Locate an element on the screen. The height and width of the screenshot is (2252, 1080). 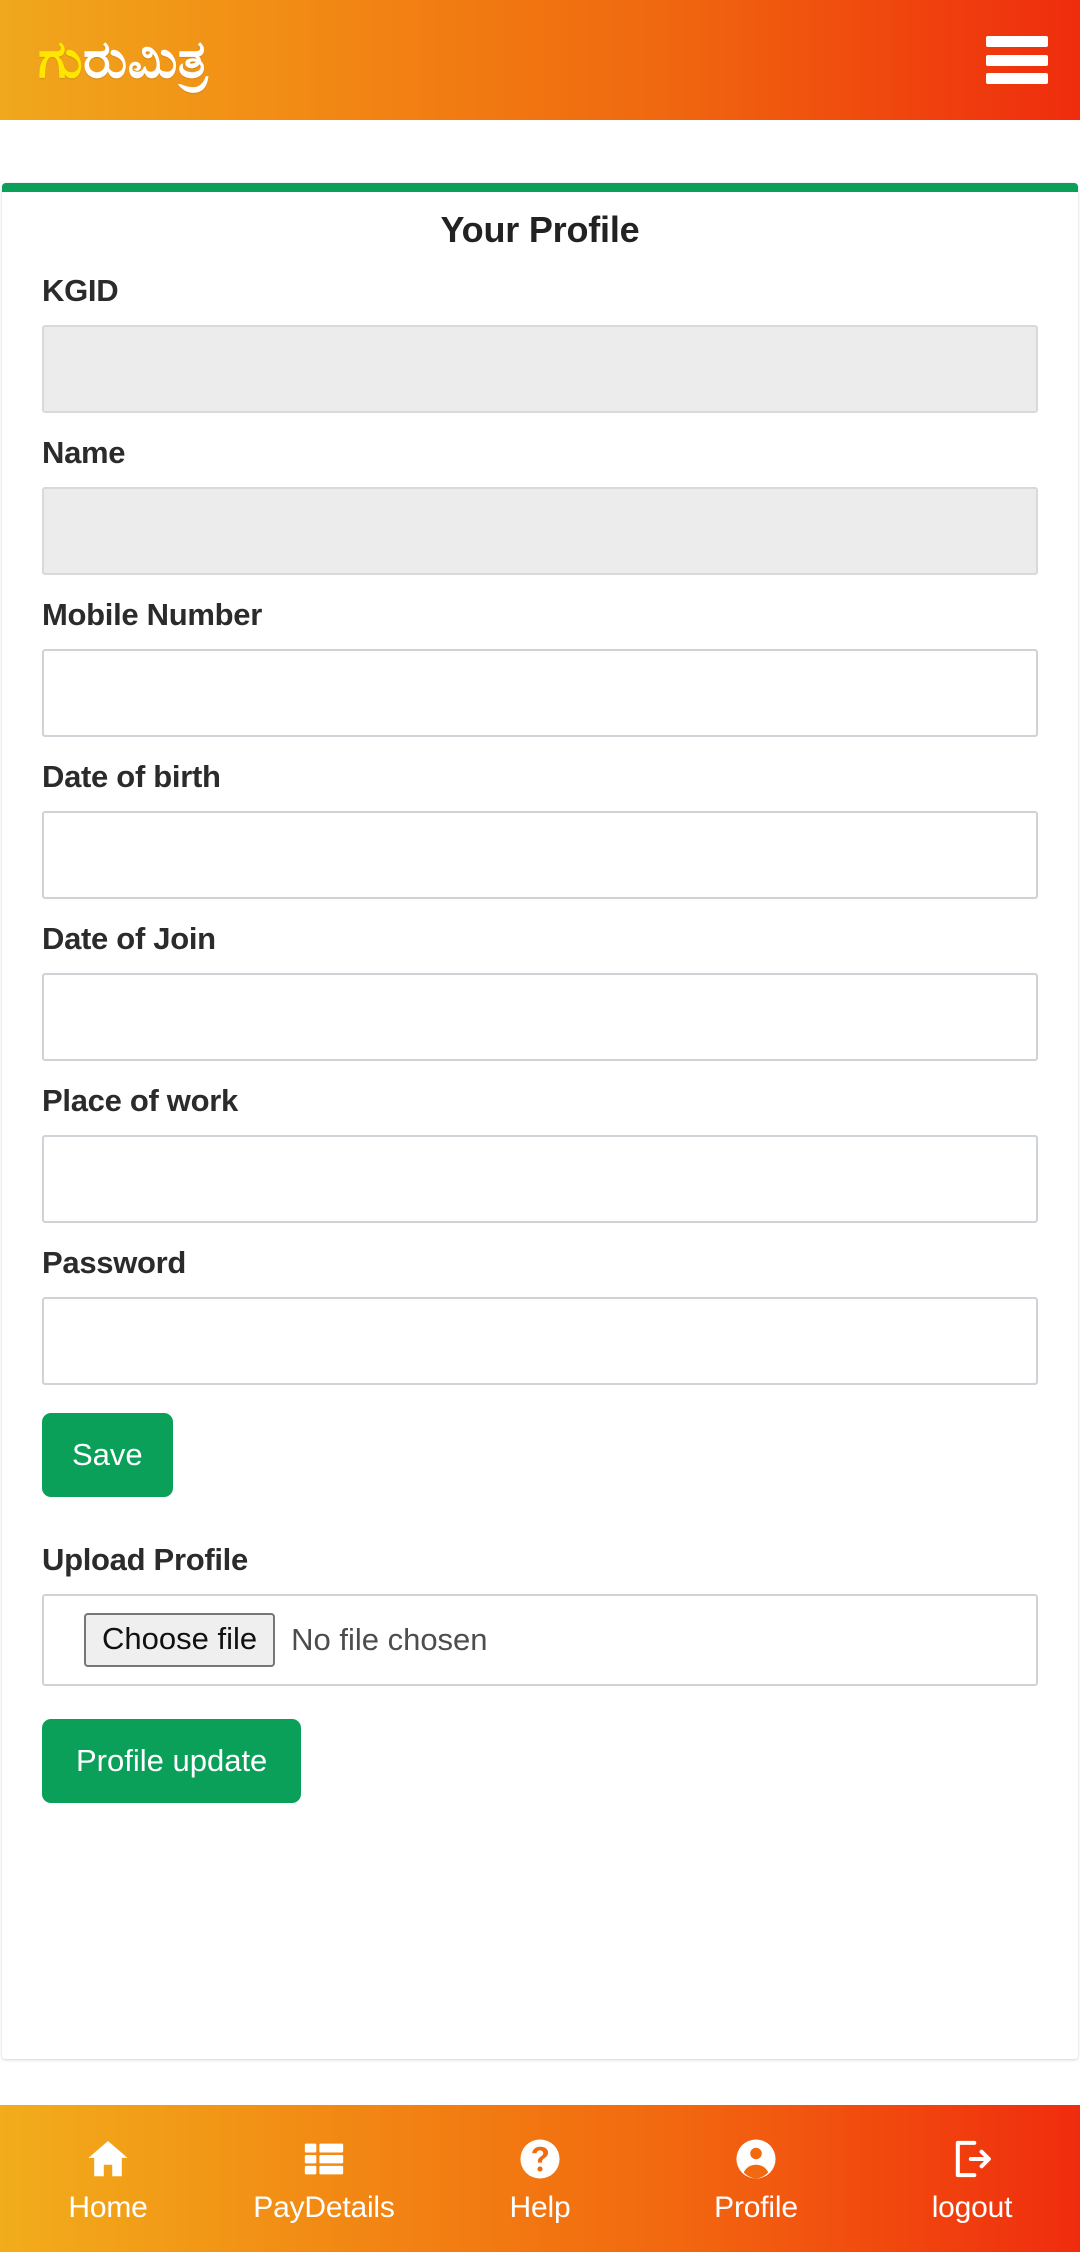
hamburger-menu-icon is located at coordinates (1017, 60).